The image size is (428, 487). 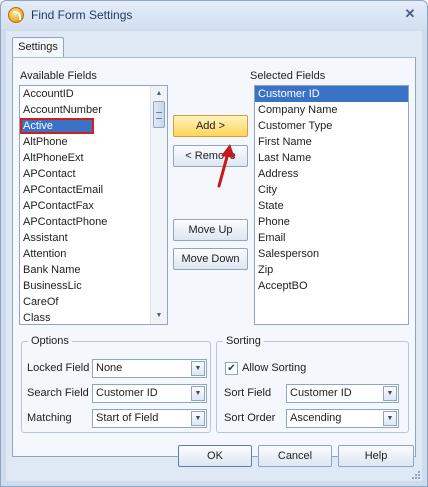 I want to click on available-list-item: APContactFax, so click(x=93, y=206).